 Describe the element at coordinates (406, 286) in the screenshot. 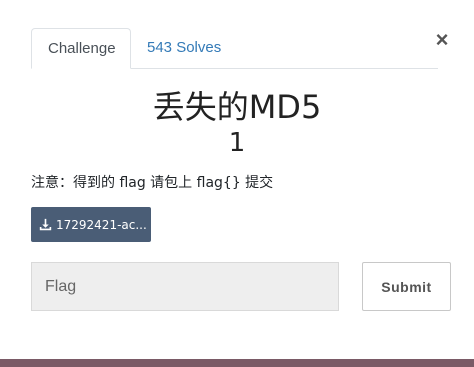

I see `submit-button: Submit` at that location.